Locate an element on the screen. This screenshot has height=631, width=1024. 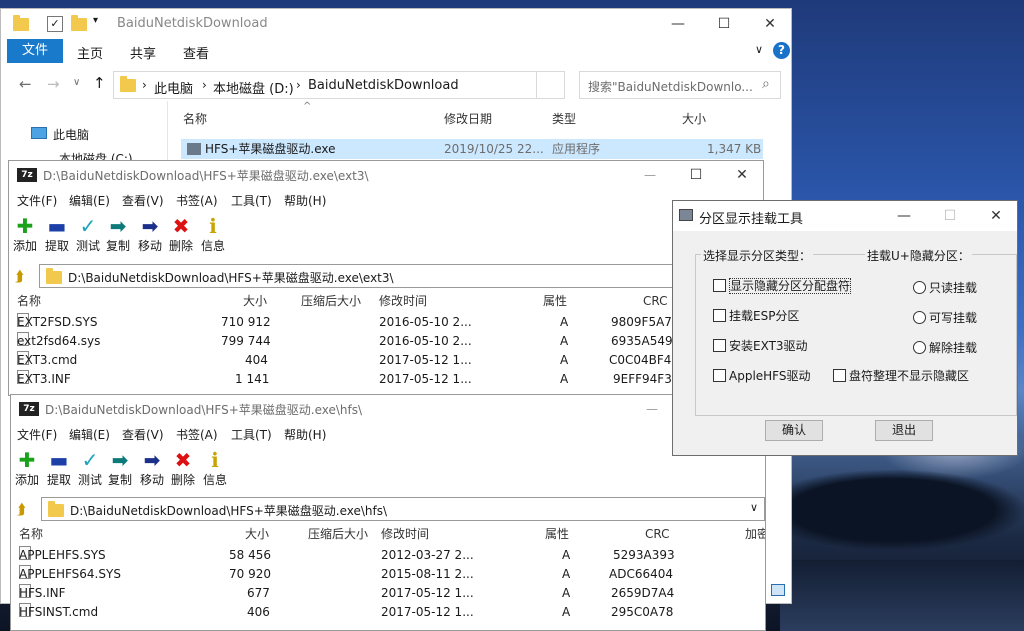
back-icon: ← is located at coordinates (25, 84).